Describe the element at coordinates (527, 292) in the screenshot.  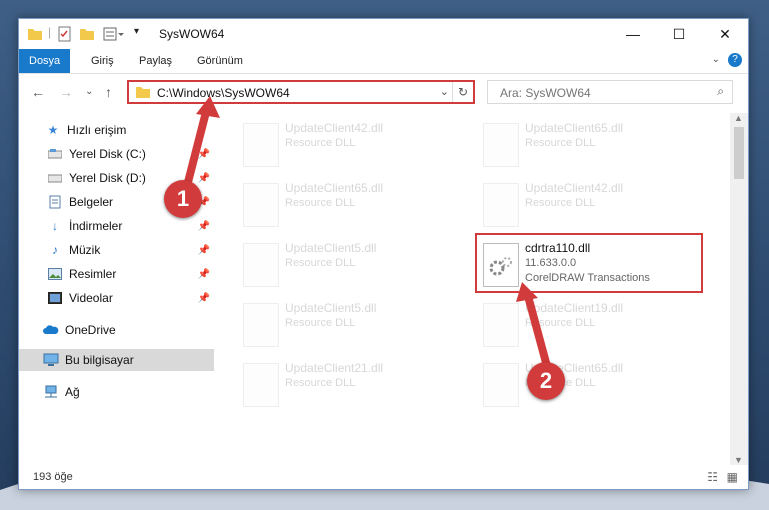
I see `arrow-2-head` at that location.